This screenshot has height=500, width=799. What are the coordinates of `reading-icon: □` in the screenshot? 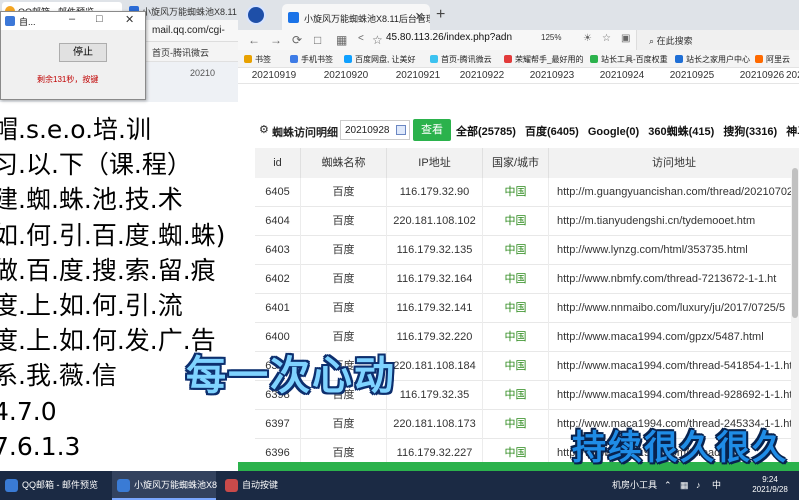 It's located at (317, 40).